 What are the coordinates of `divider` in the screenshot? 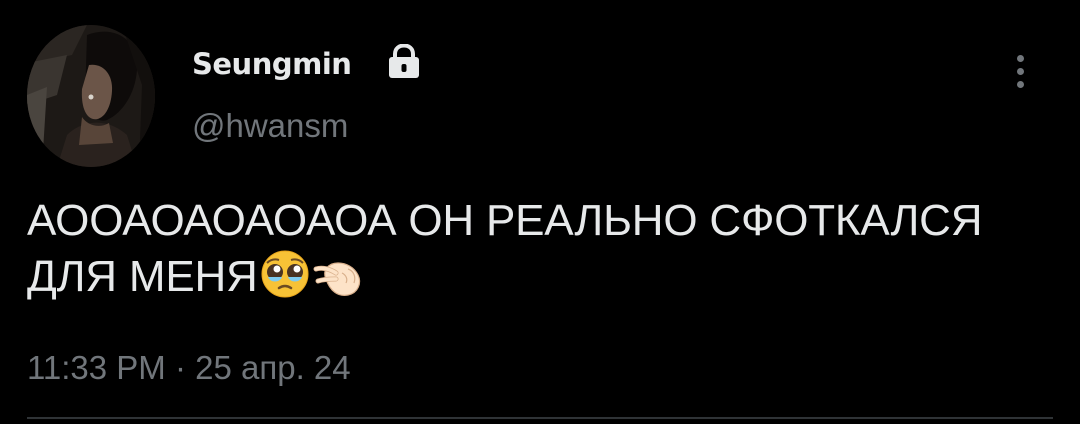 It's located at (540, 418).